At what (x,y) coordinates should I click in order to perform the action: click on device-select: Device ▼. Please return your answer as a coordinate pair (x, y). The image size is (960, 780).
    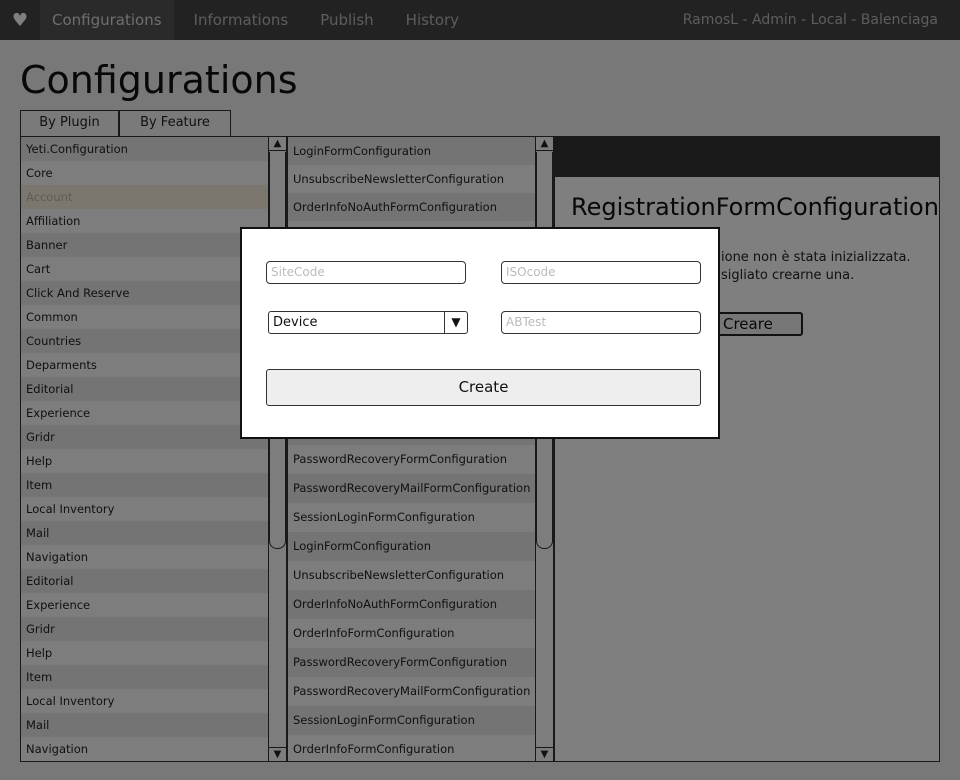
    Looking at the image, I should click on (368, 322).